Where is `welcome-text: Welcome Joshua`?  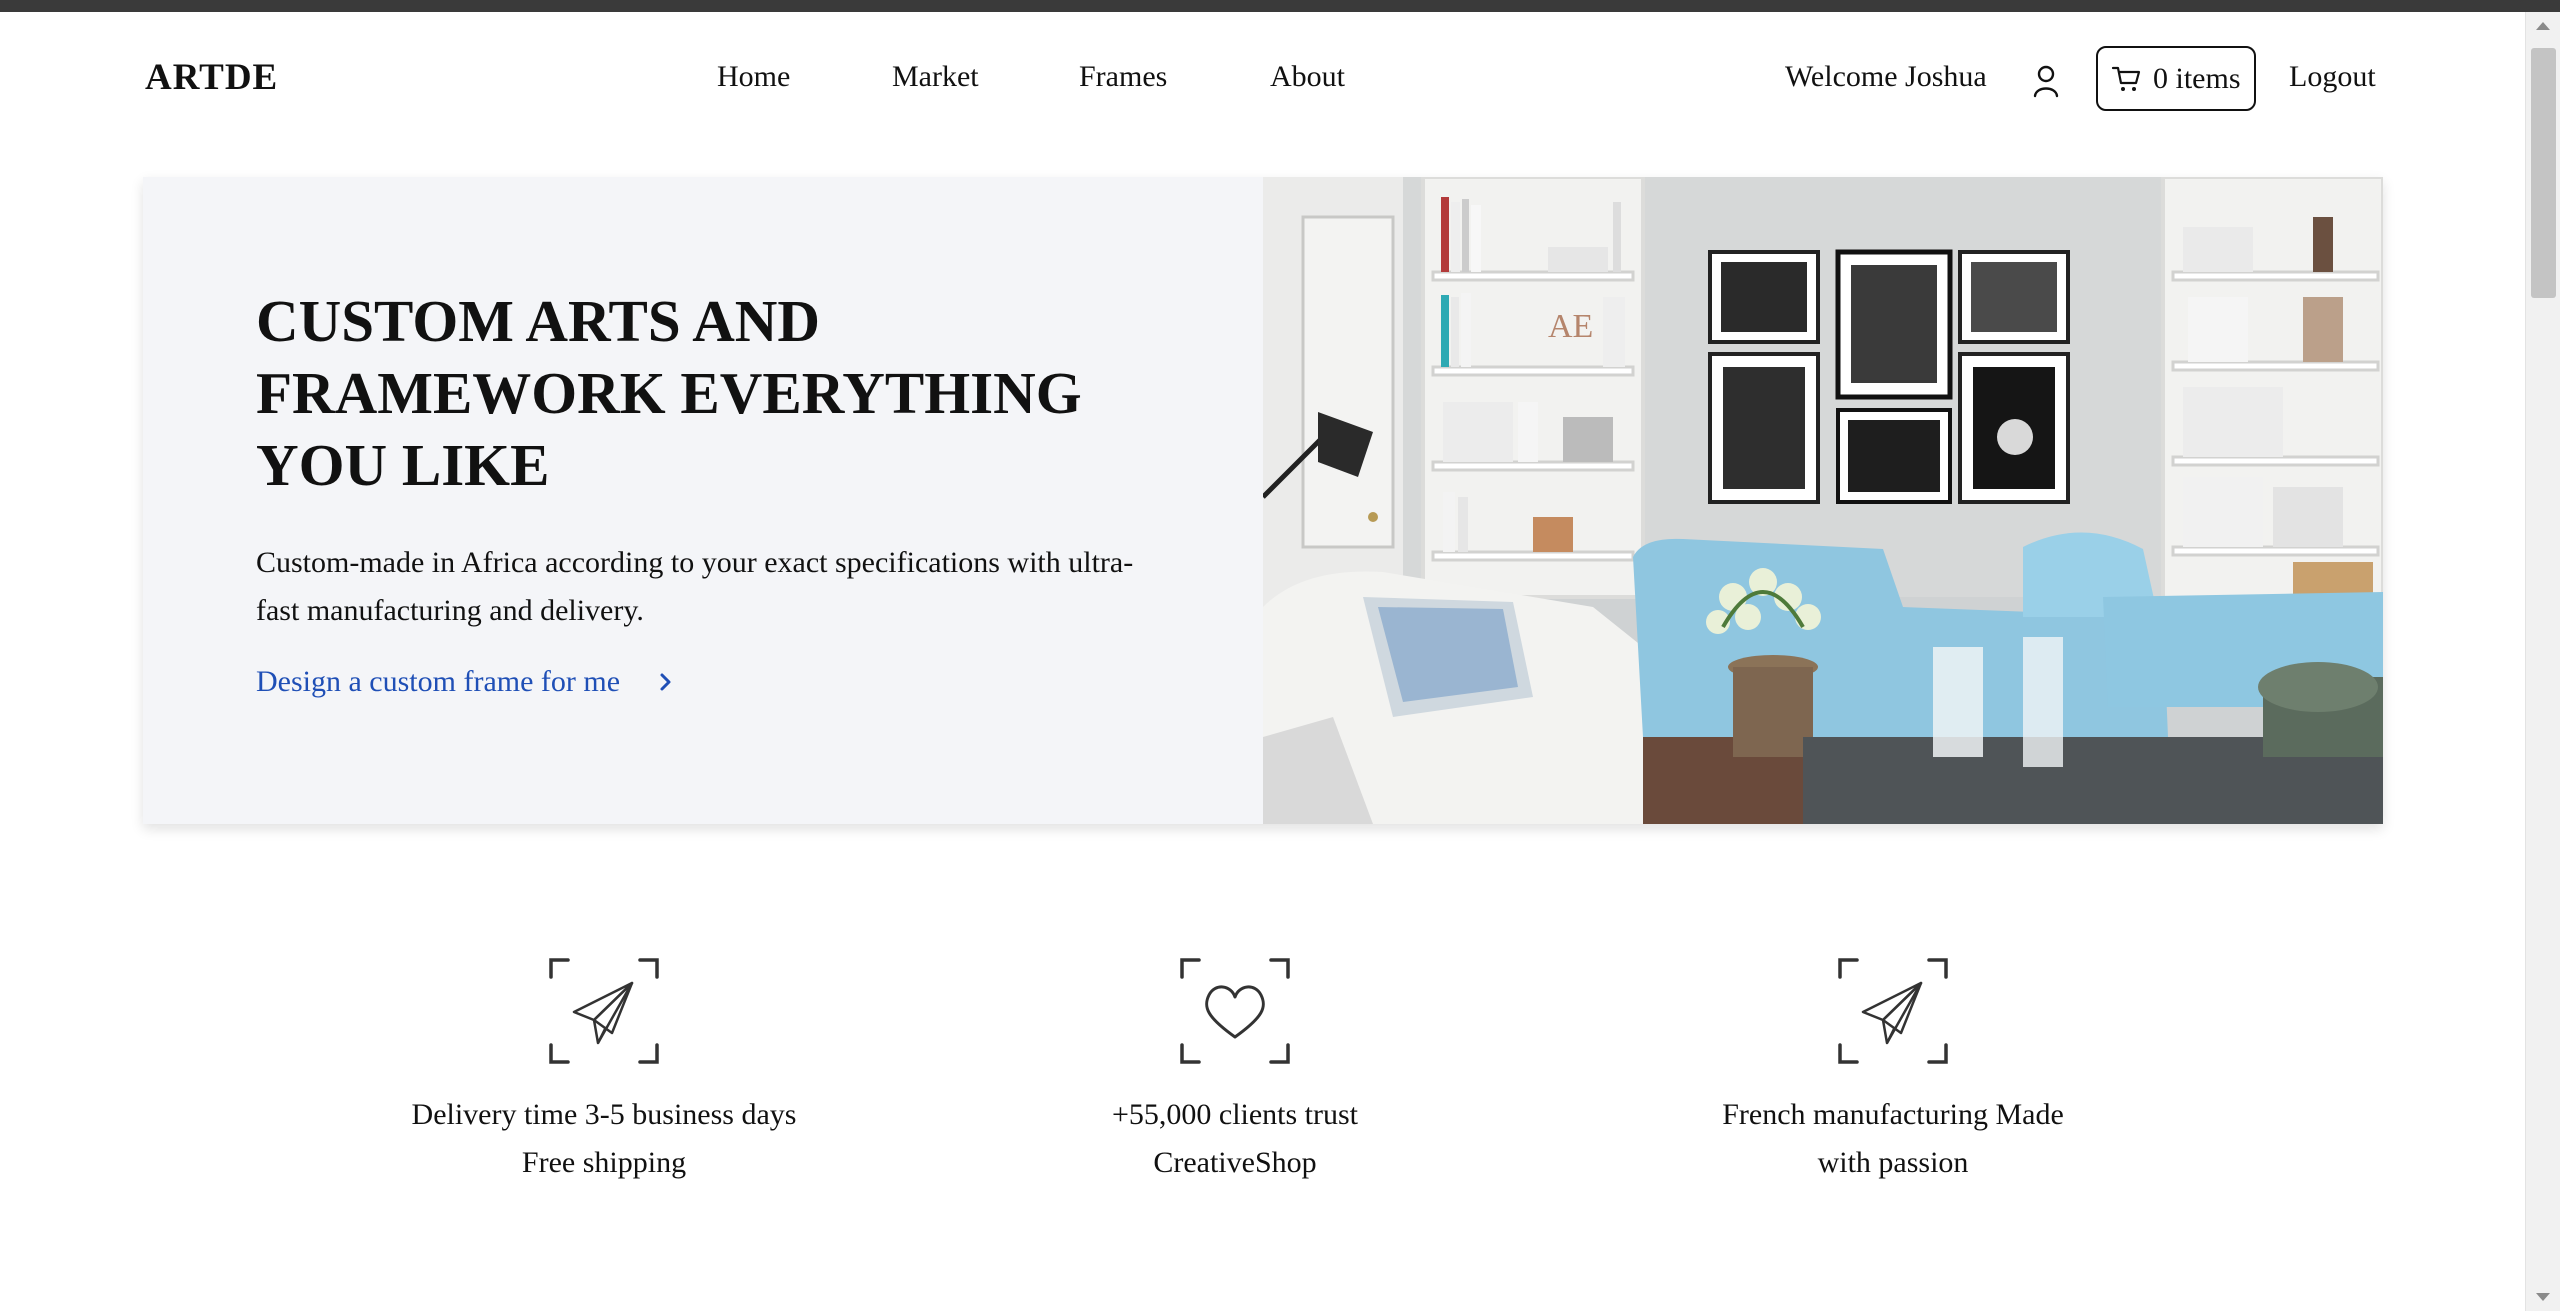
welcome-text: Welcome Joshua is located at coordinates (1886, 76).